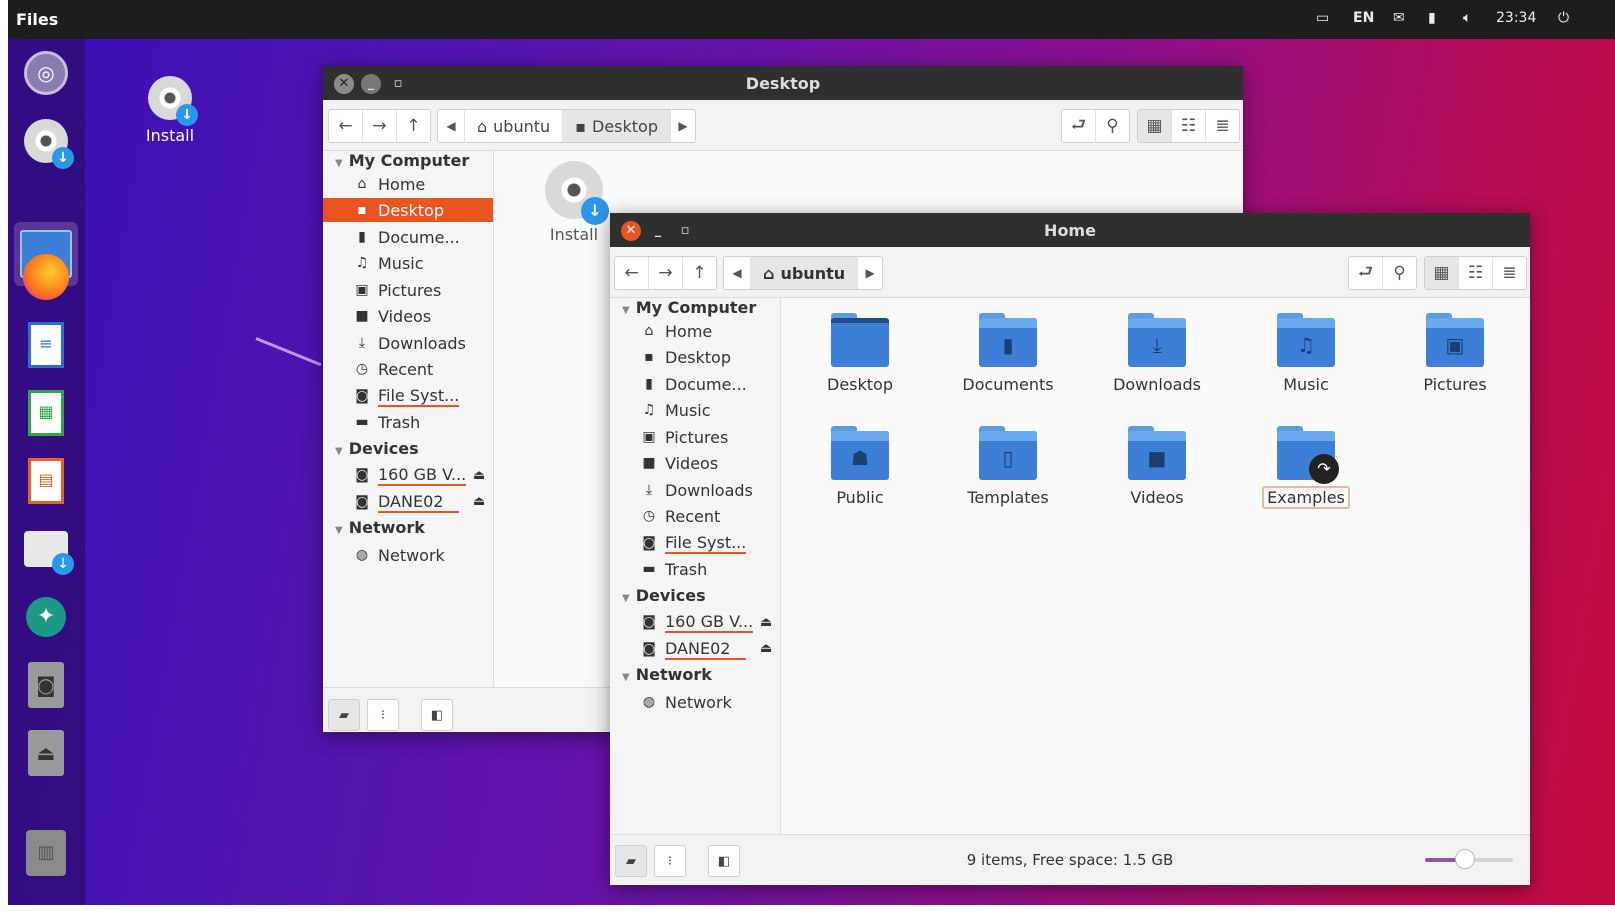 The image size is (1615, 911). Describe the element at coordinates (46, 753) in the screenshot. I see `eject-drive-icon: ⏏` at that location.